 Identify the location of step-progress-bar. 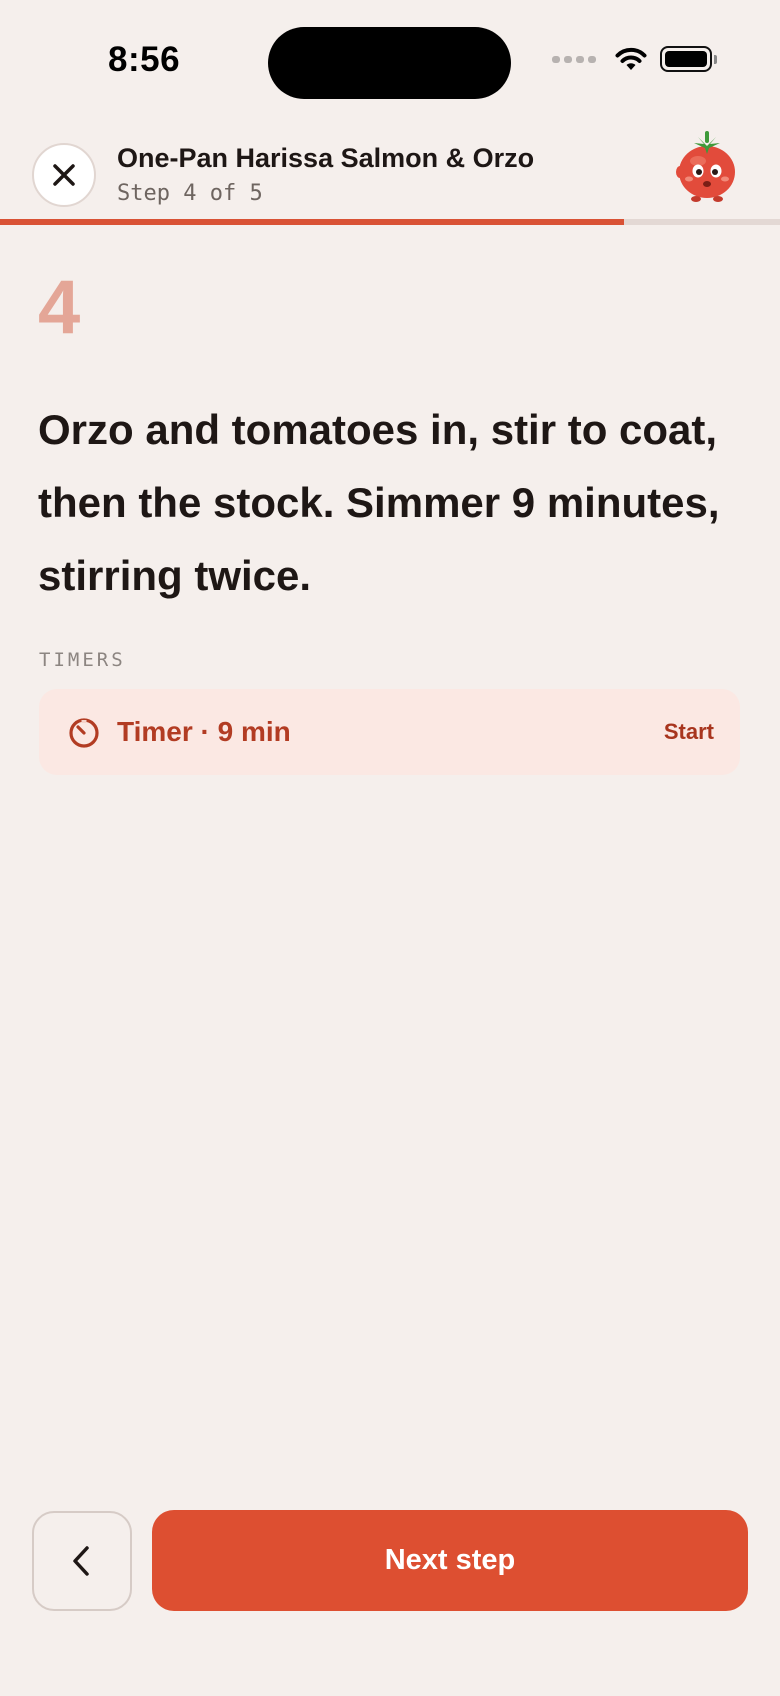
(390, 222).